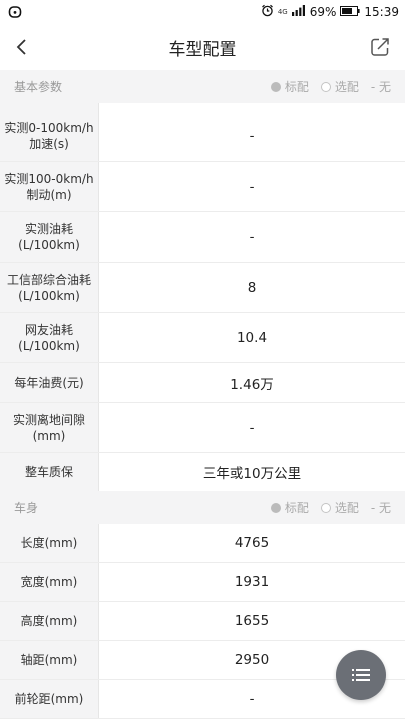  What do you see at coordinates (252, 474) in the screenshot?
I see `row-value: 三年或10万公里` at bounding box center [252, 474].